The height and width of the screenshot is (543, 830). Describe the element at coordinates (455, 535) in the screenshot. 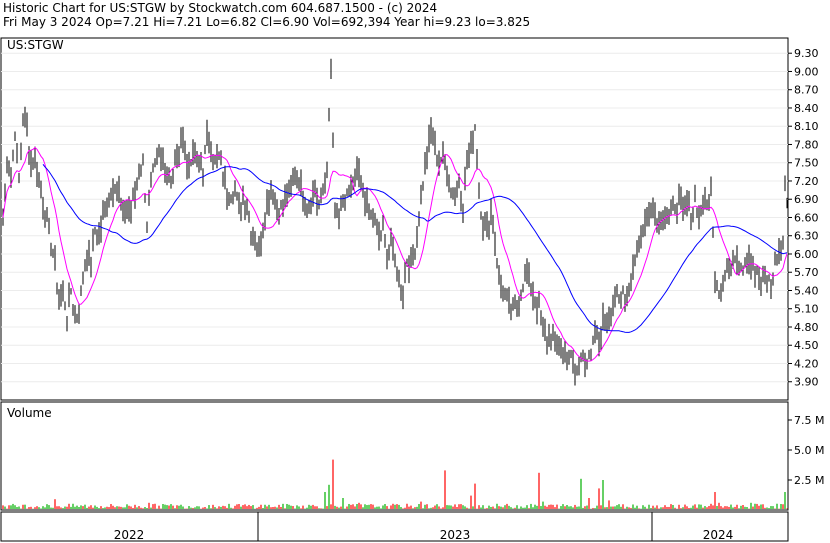

I see `year-label: 2023` at that location.